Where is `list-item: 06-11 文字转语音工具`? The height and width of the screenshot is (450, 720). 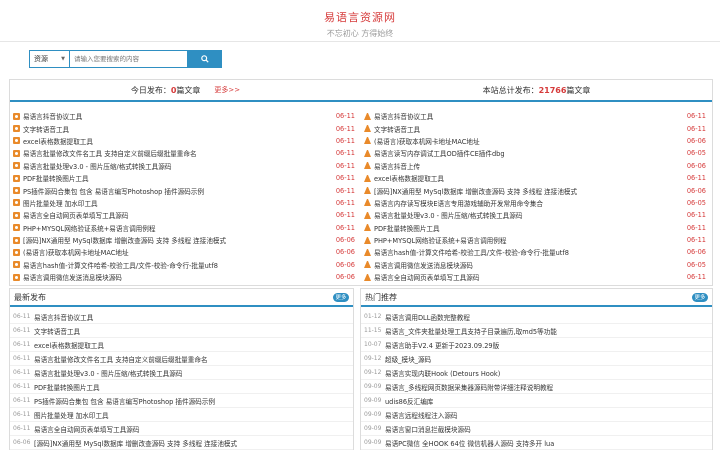 list-item: 06-11 文字转语音工具 is located at coordinates (181, 331).